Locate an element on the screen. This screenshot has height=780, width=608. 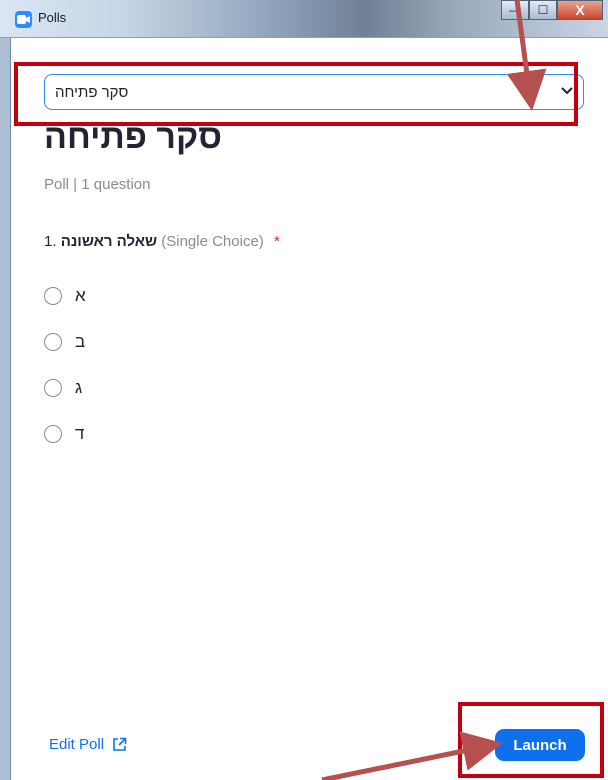
question-text: שאלה ראשונה is located at coordinates (109, 241).